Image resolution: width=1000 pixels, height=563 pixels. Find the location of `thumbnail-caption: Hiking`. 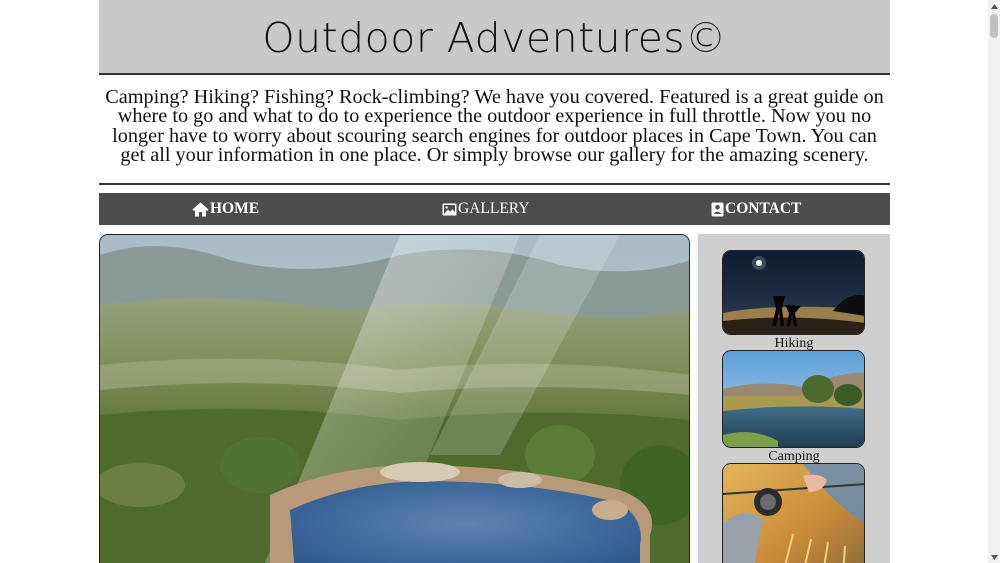

thumbnail-caption: Hiking is located at coordinates (794, 343).